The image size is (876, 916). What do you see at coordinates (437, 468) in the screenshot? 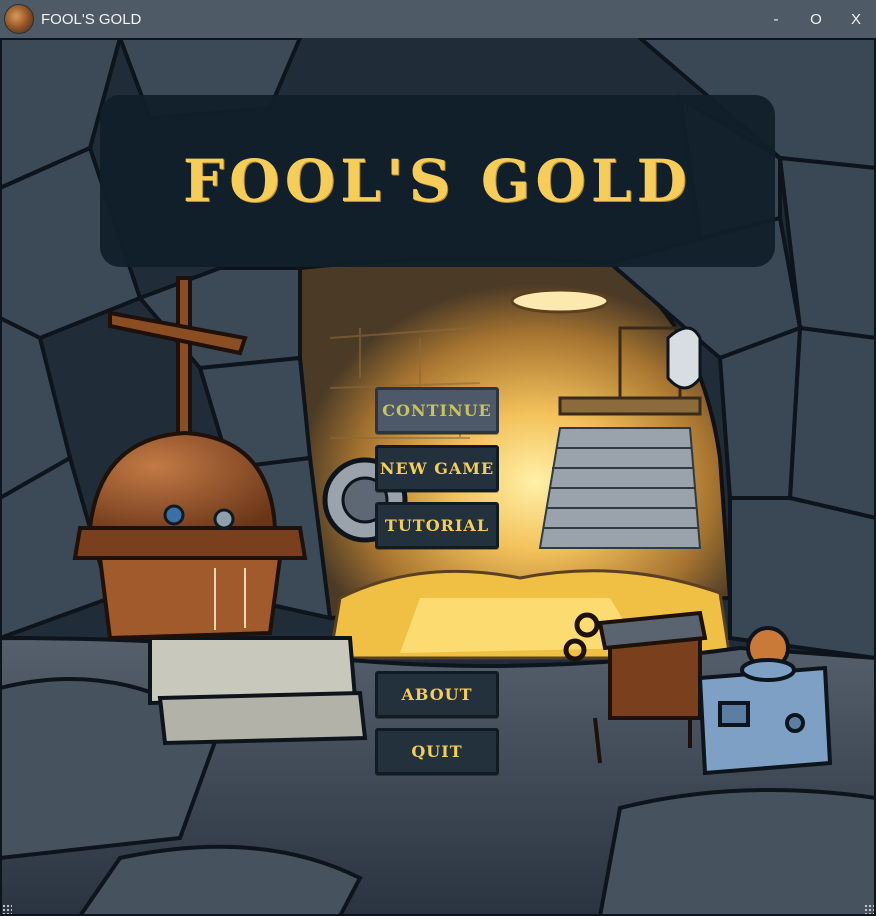
I see `new-game-button: NEW GAME` at bounding box center [437, 468].